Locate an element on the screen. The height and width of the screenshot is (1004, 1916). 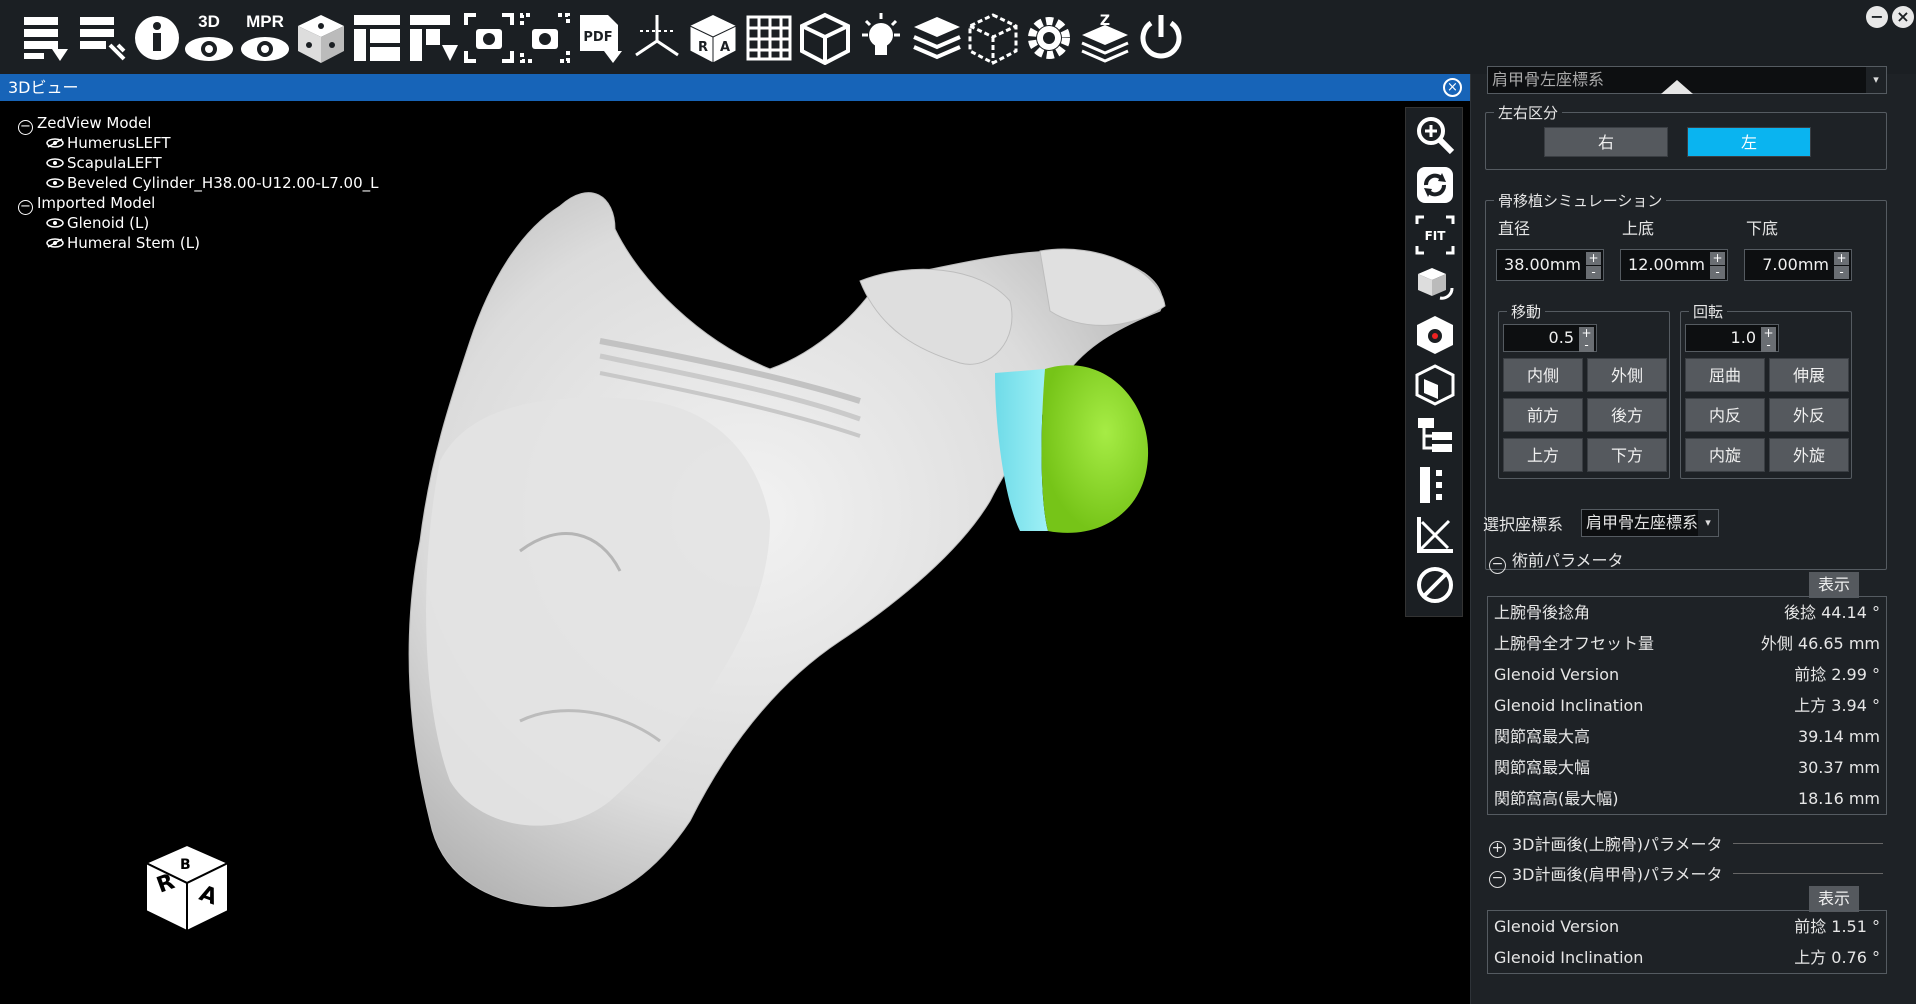
side-right-button: 右 is located at coordinates (1606, 142).